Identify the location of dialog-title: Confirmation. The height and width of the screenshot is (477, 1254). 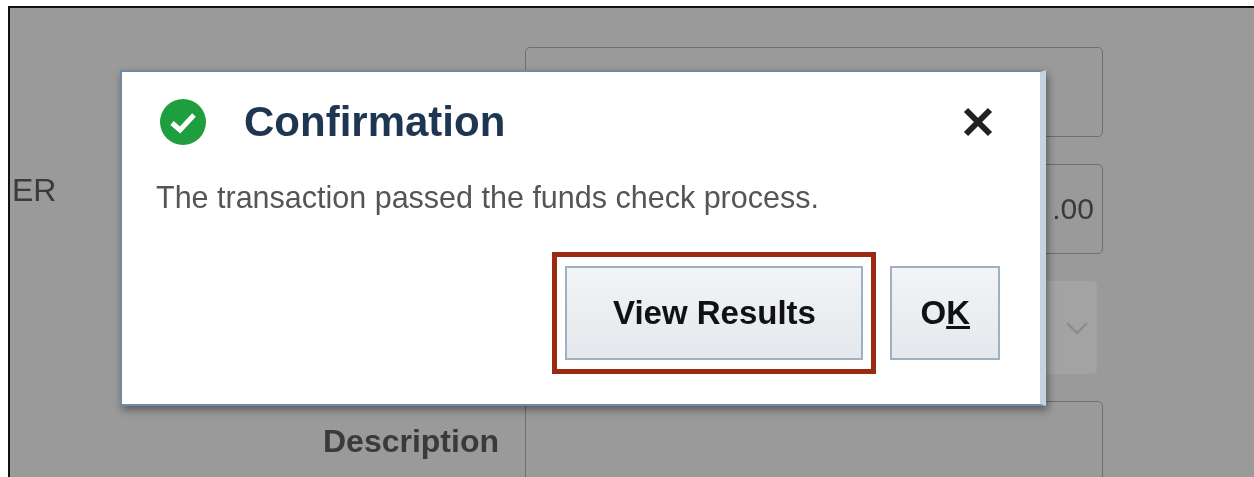
(375, 122).